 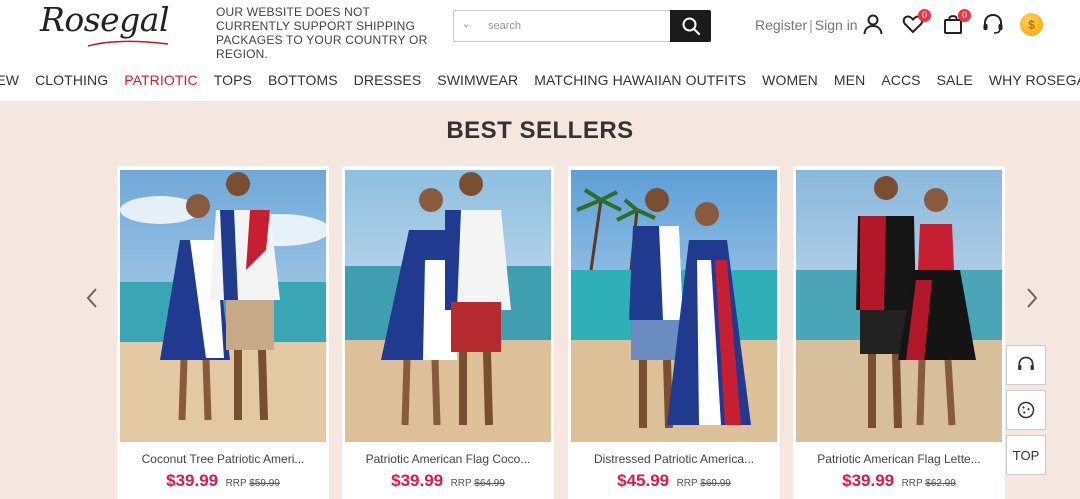 I want to click on support-button, so click(x=993, y=24).